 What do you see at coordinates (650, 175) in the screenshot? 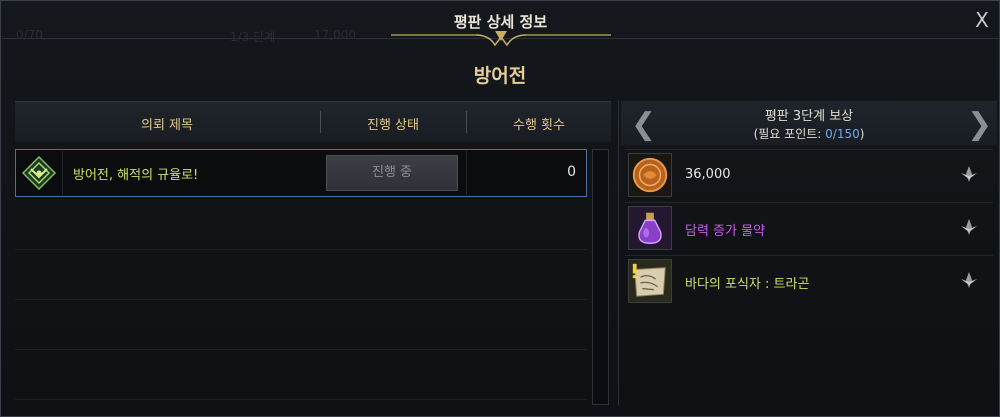
I see `silver-coin-icon` at bounding box center [650, 175].